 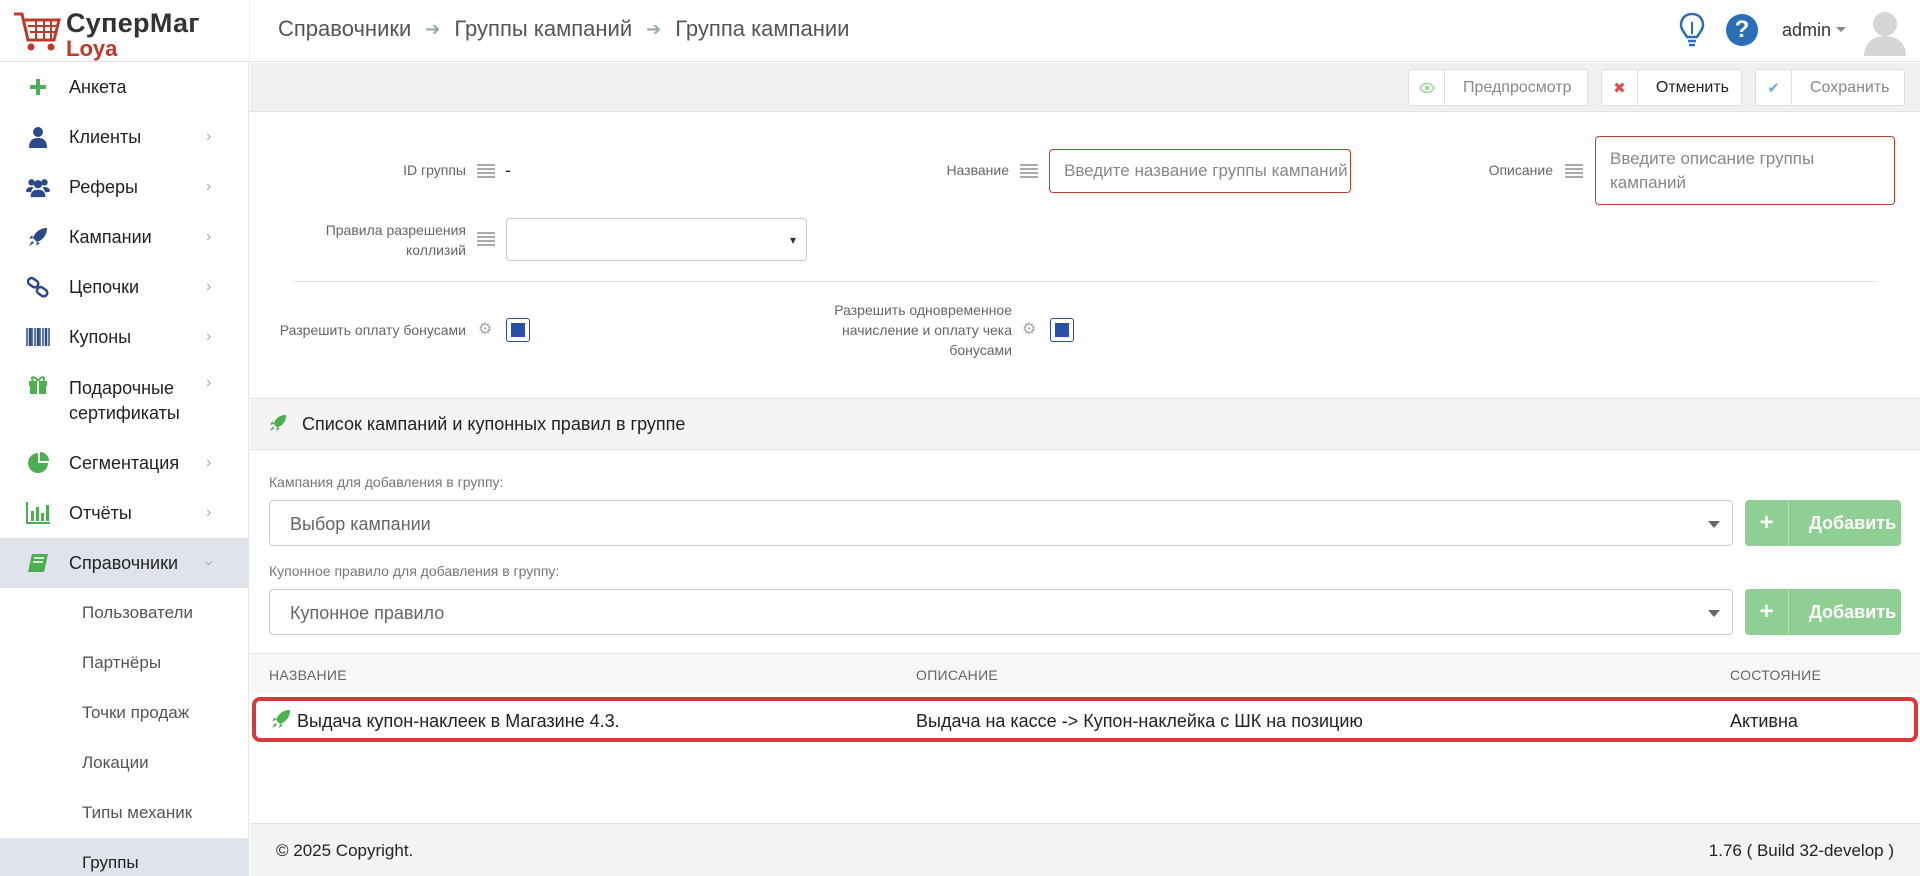 What do you see at coordinates (1774, 87) in the screenshot?
I see `check-icon: ✔` at bounding box center [1774, 87].